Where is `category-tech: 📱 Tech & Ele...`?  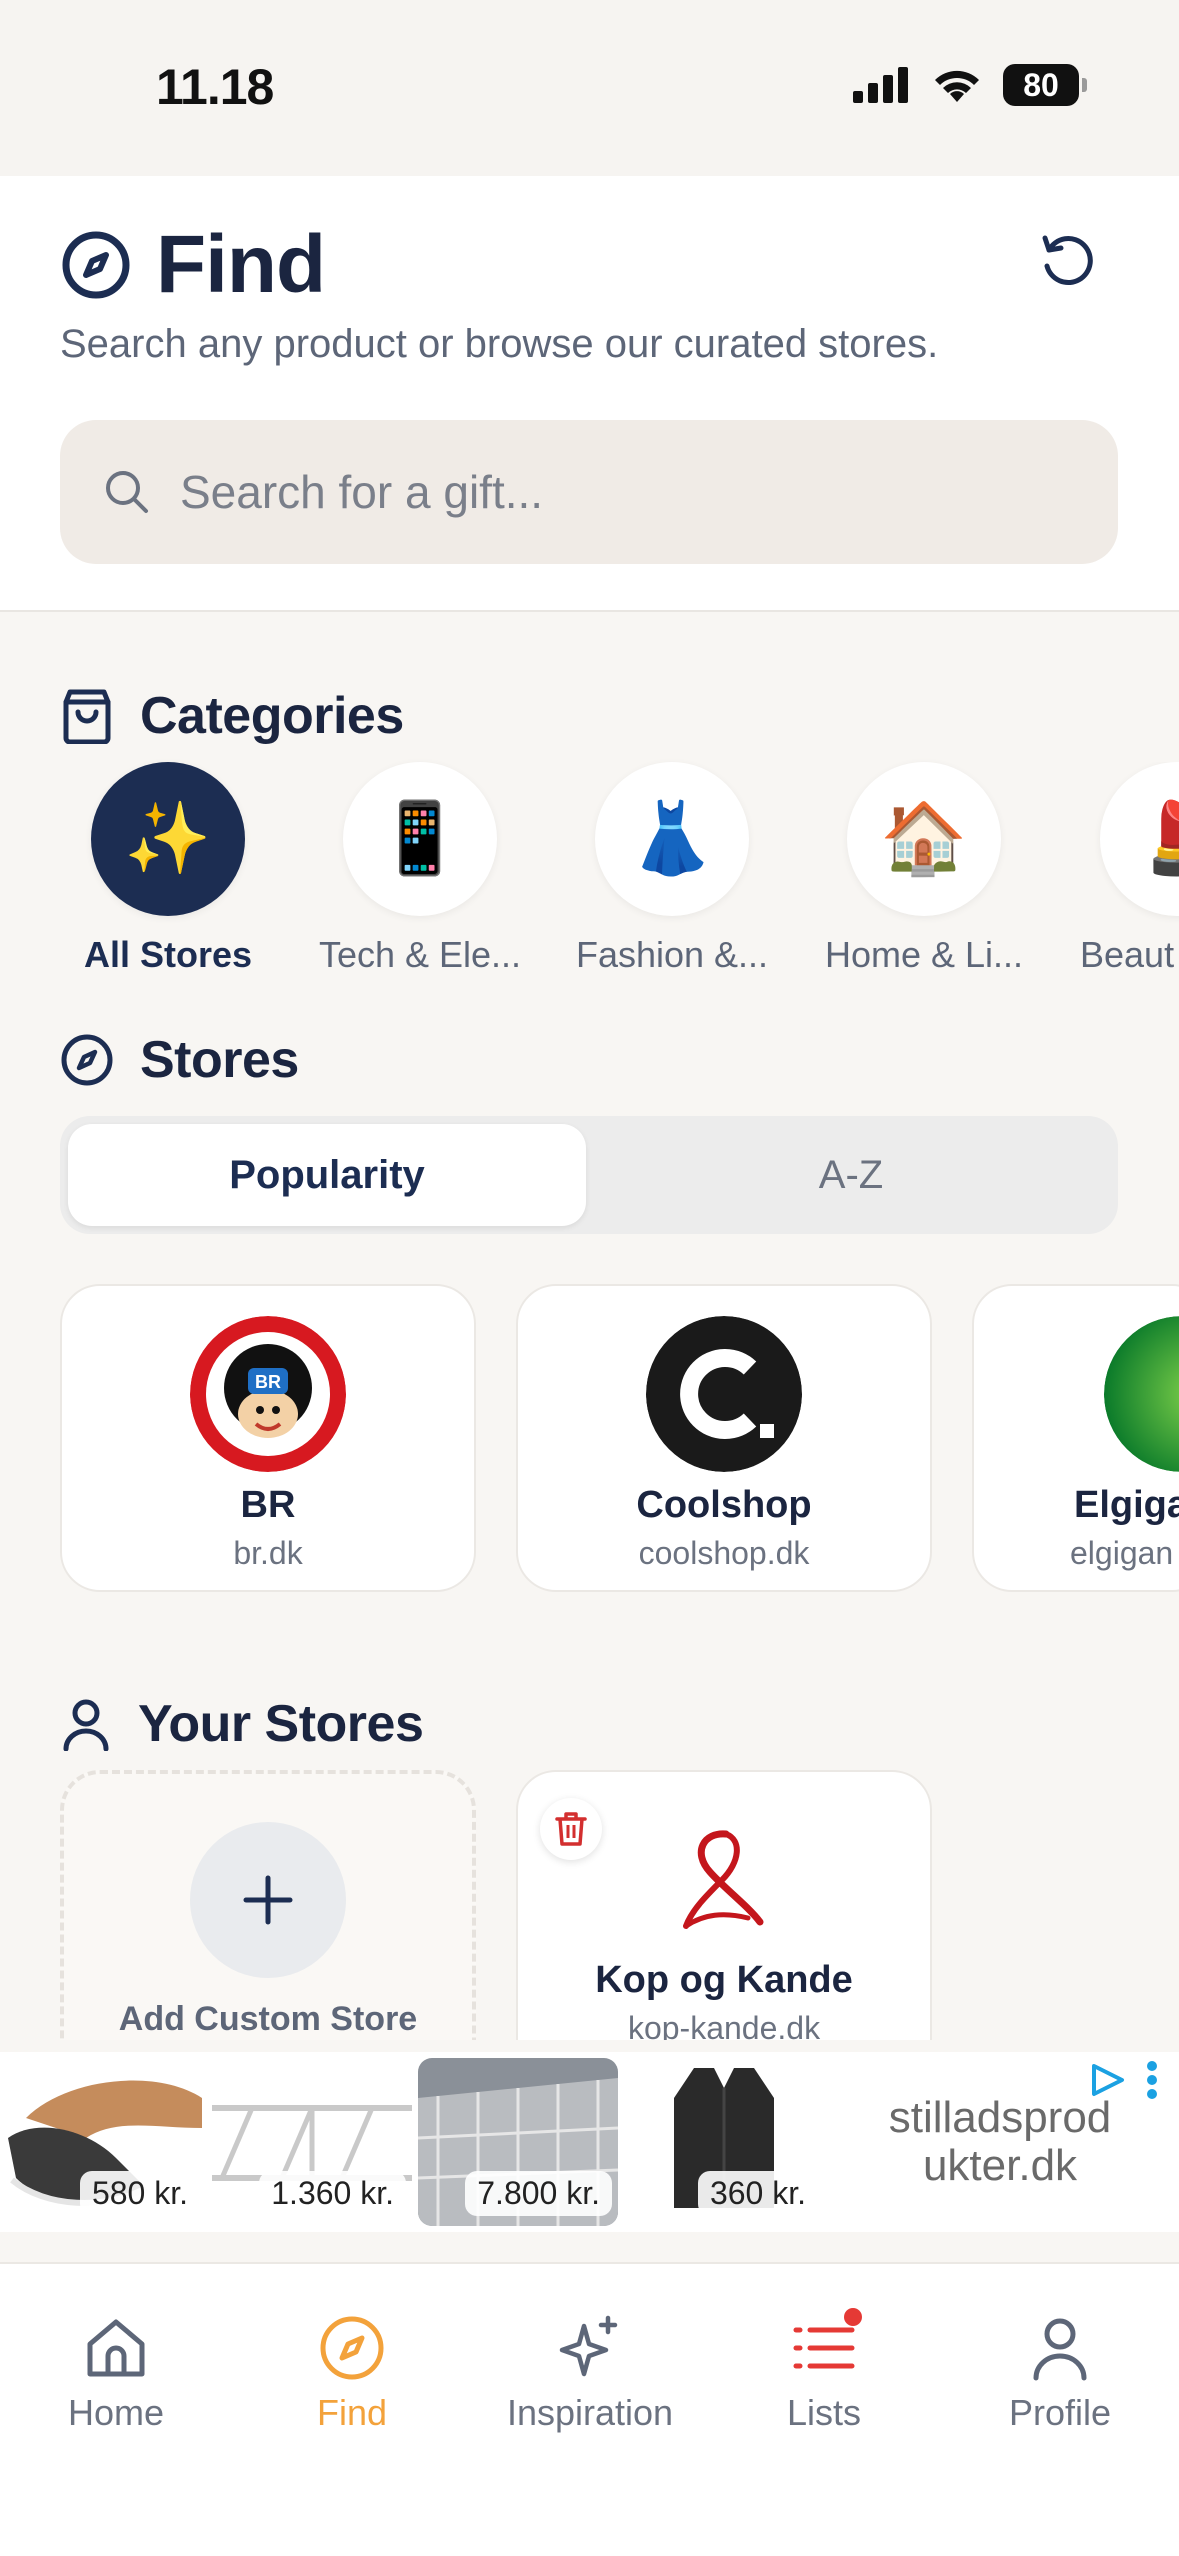 category-tech: 📱 Tech & Ele... is located at coordinates (420, 869).